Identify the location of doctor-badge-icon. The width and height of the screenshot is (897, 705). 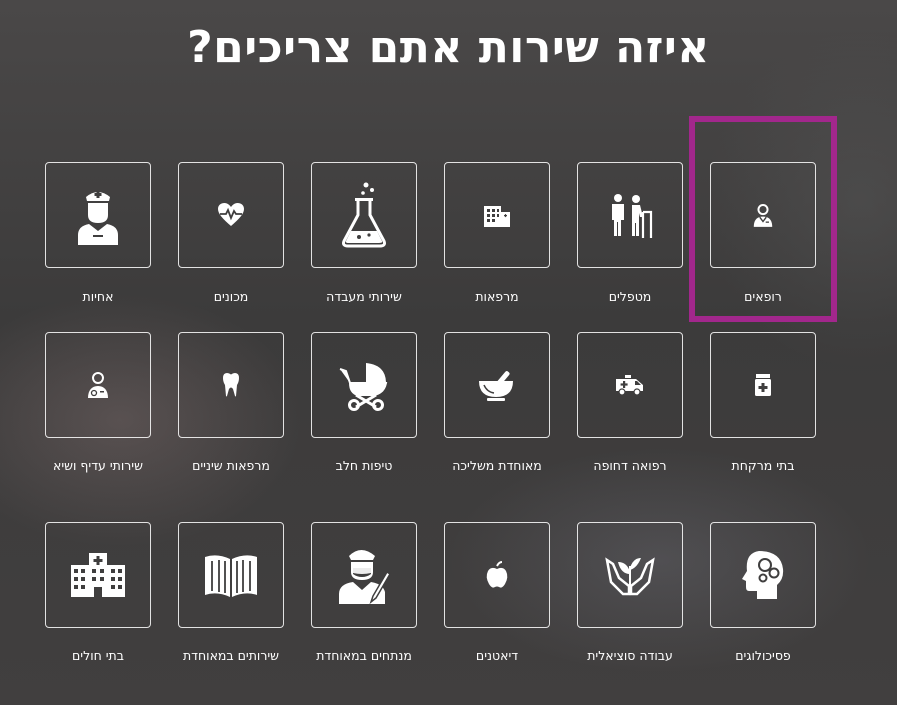
(98, 385).